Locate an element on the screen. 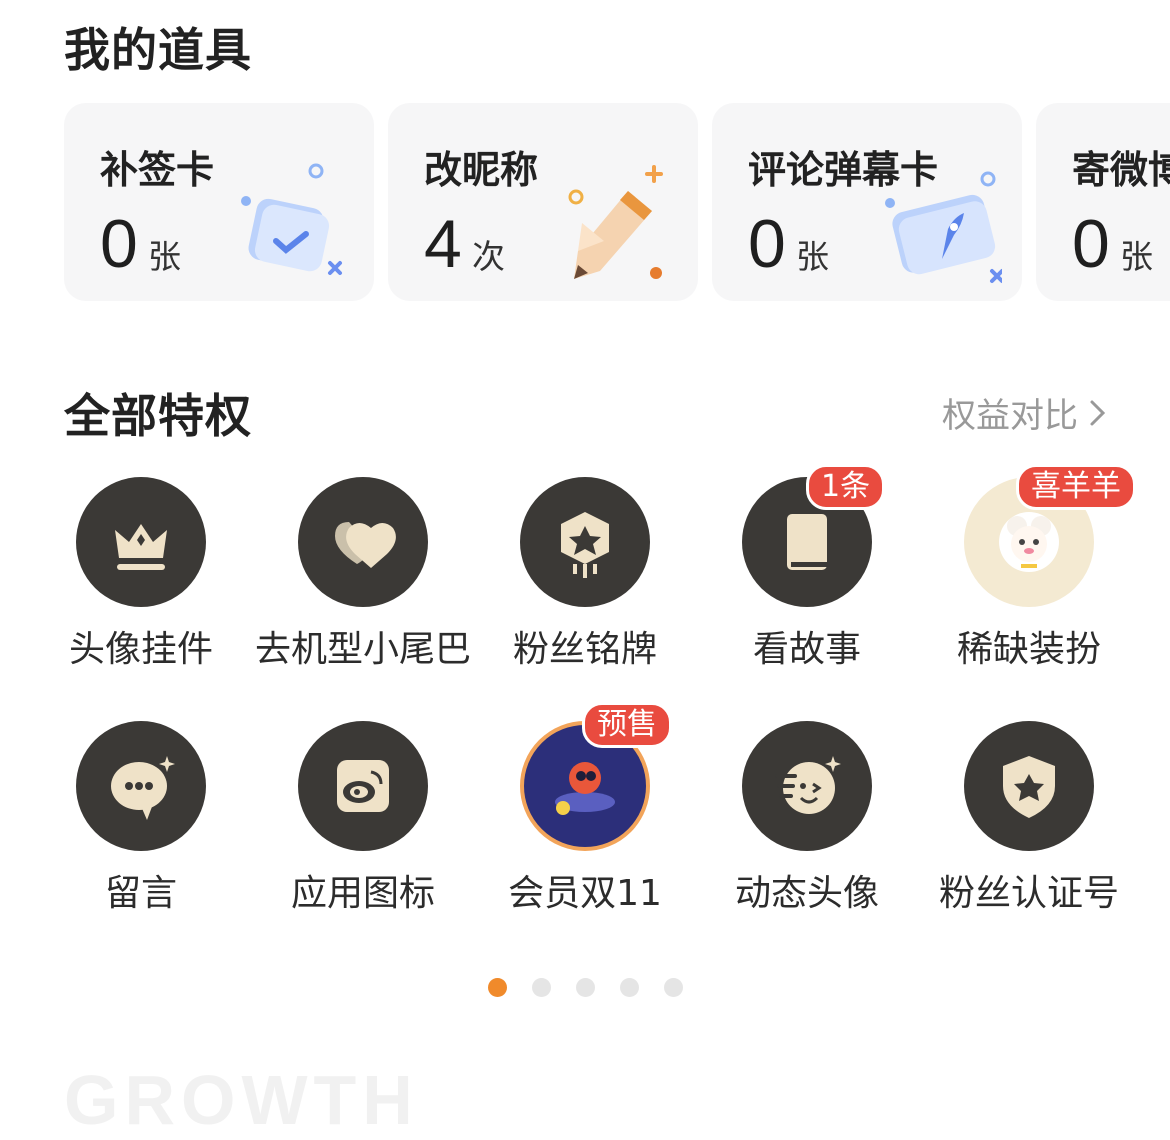 The image size is (1170, 1140). privilege-label: 粉丝铭牌 is located at coordinates (584, 649).